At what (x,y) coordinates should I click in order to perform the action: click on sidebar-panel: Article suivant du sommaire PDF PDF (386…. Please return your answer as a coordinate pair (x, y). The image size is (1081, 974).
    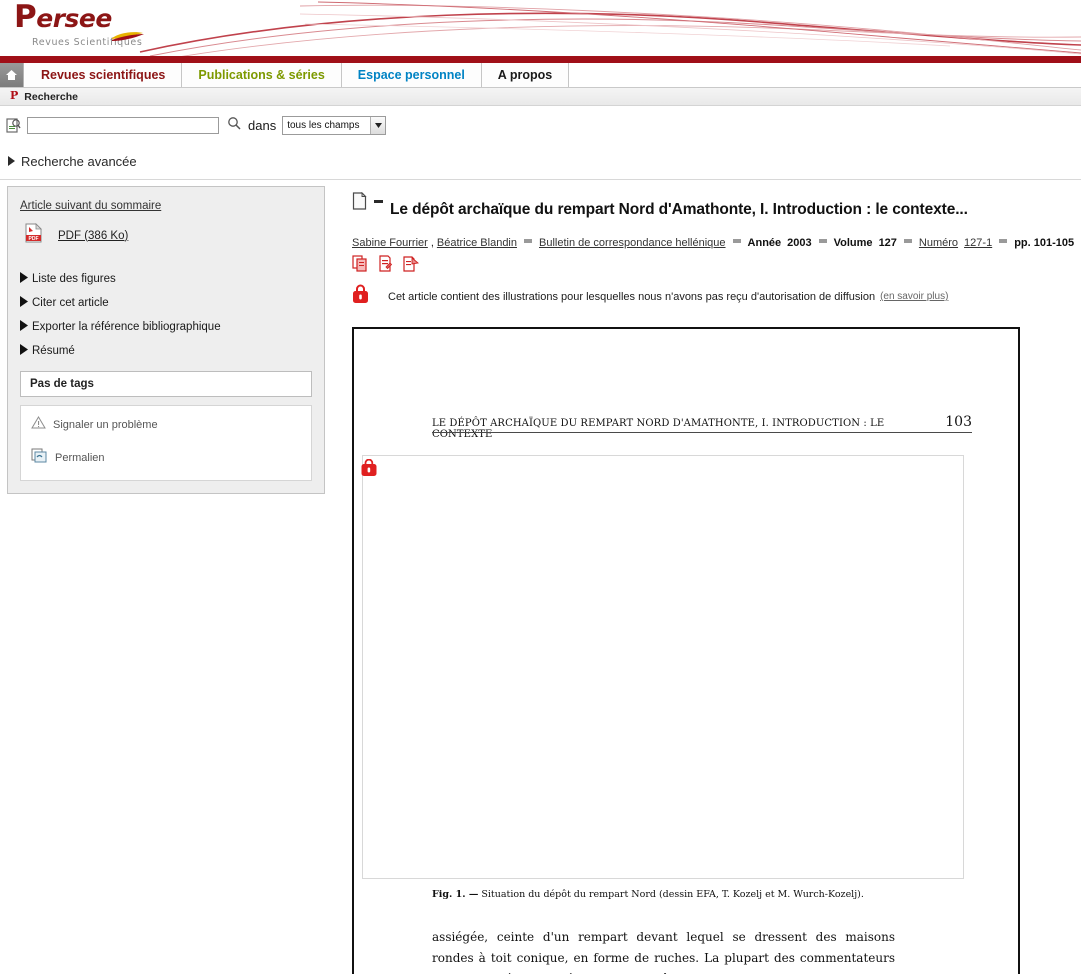
    Looking at the image, I should click on (166, 340).